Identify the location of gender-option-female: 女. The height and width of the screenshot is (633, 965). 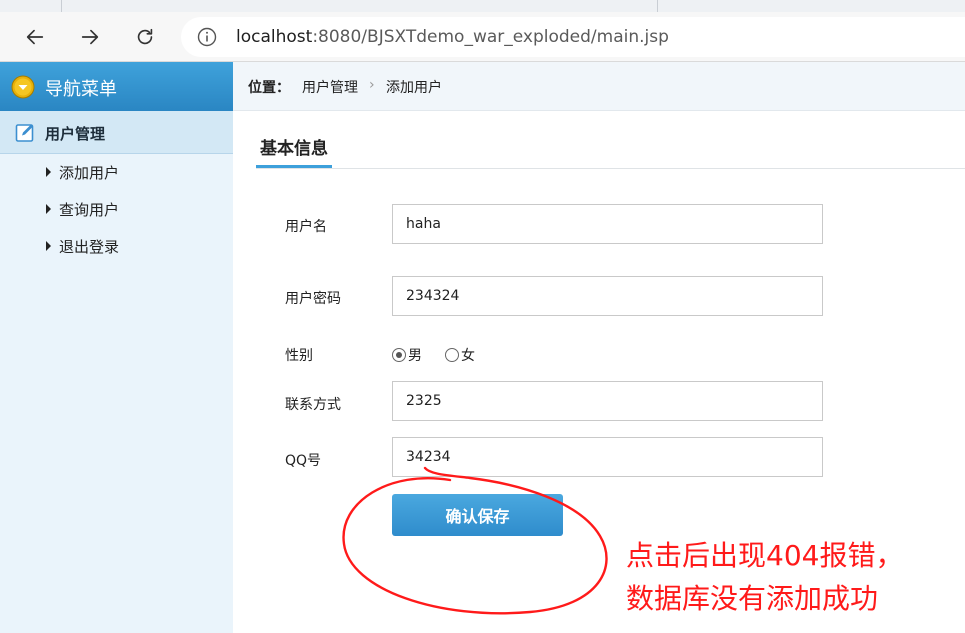
(460, 355).